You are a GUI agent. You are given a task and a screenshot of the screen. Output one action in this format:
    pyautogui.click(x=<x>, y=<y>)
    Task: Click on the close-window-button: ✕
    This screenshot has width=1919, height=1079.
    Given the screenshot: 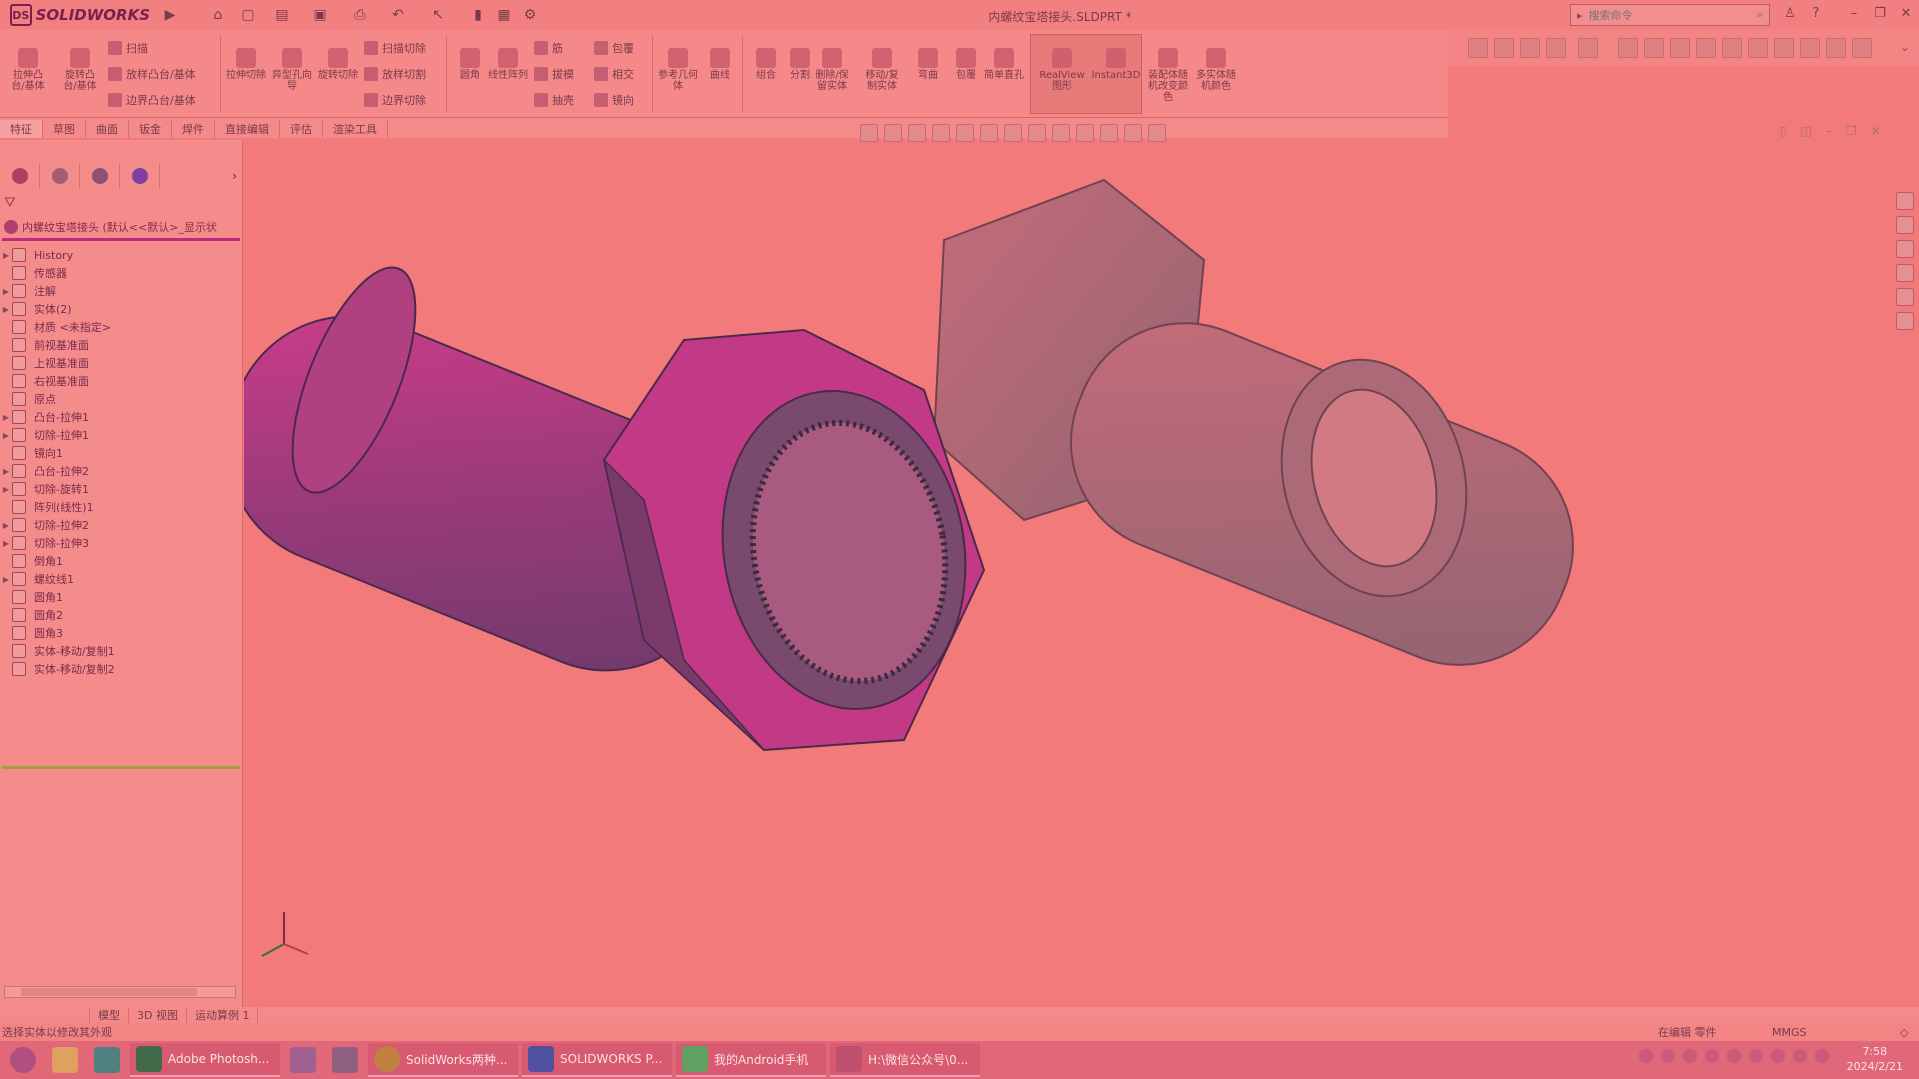 What is the action you would take?
    pyautogui.click(x=1906, y=15)
    